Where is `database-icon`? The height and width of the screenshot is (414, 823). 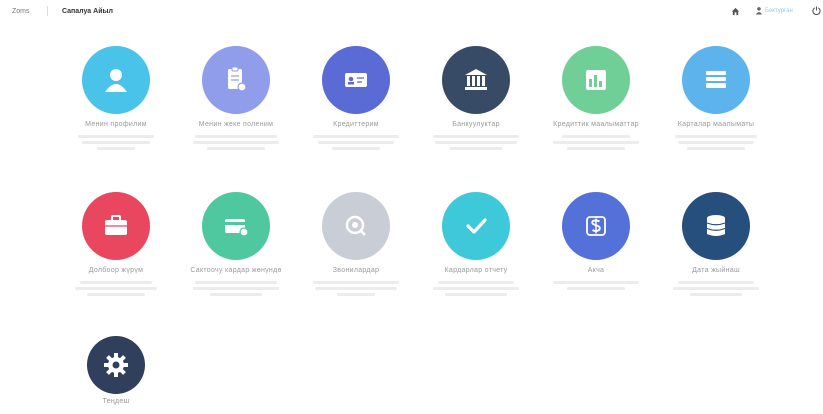
database-icon is located at coordinates (716, 225).